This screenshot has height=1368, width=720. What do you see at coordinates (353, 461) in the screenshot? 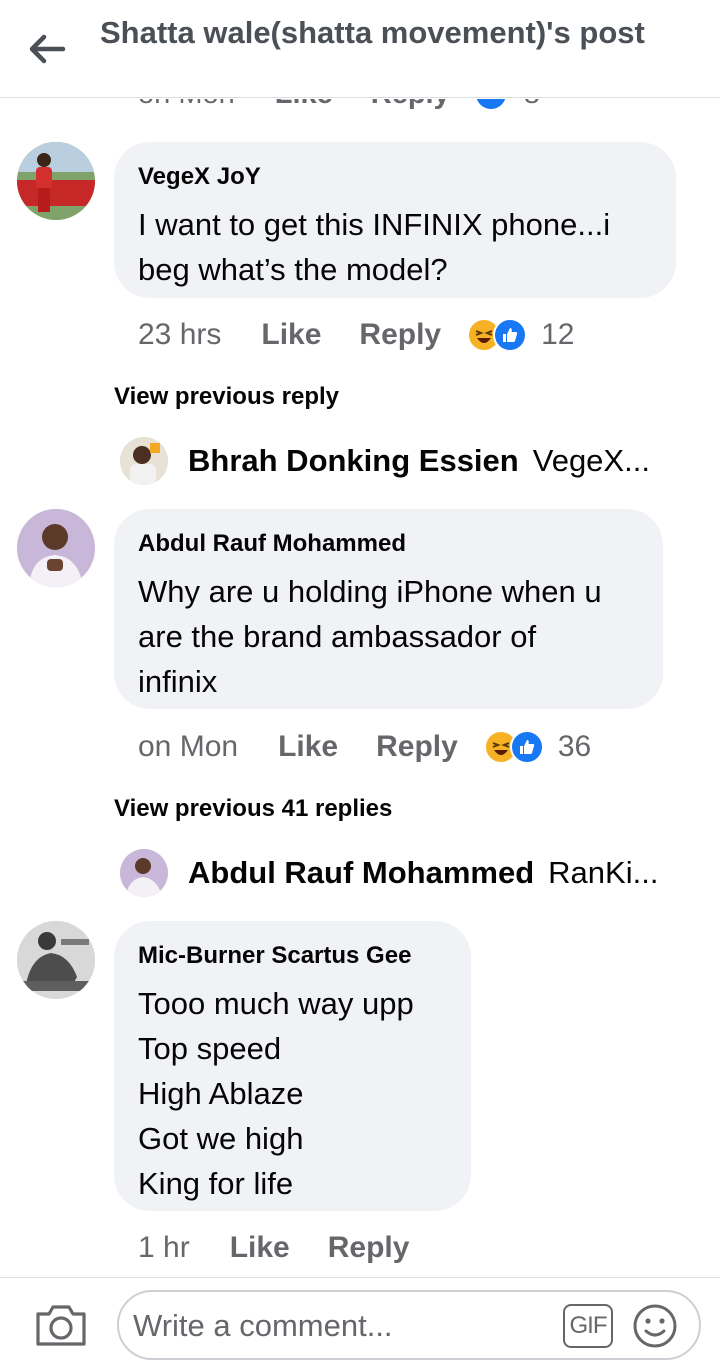
I see `reply-author: Bhrah Donking Essien` at bounding box center [353, 461].